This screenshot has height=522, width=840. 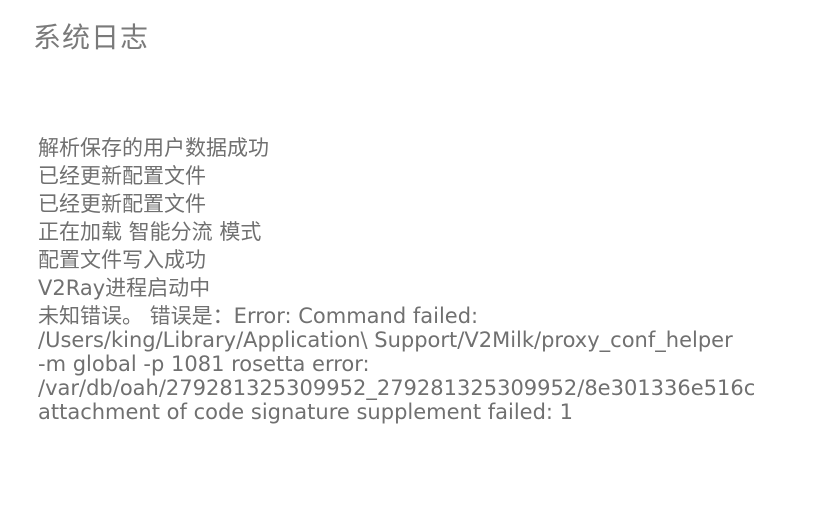 What do you see at coordinates (122, 260) in the screenshot?
I see `log-line: 配置文件写入成功` at bounding box center [122, 260].